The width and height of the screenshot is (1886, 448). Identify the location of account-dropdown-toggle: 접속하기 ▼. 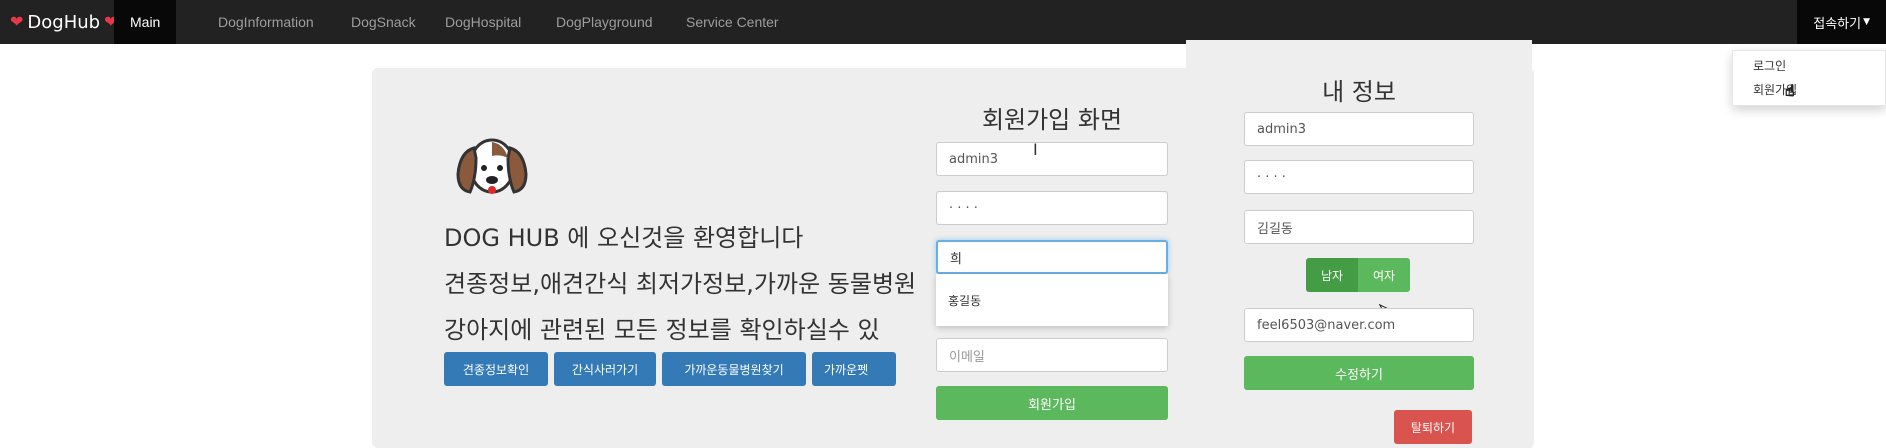
(1841, 22).